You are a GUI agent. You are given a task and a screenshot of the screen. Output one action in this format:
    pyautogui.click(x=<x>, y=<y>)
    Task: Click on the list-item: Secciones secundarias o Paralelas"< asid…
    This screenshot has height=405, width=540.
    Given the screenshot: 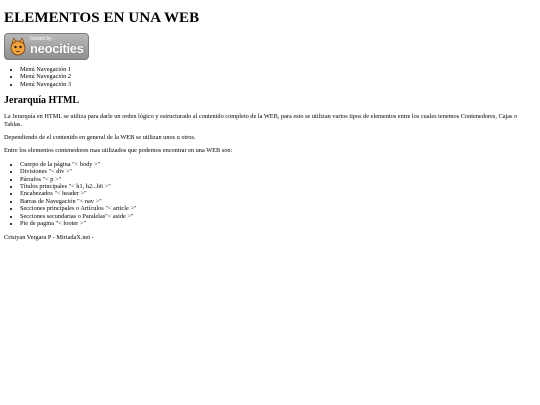 What is the action you would take?
    pyautogui.click(x=278, y=216)
    